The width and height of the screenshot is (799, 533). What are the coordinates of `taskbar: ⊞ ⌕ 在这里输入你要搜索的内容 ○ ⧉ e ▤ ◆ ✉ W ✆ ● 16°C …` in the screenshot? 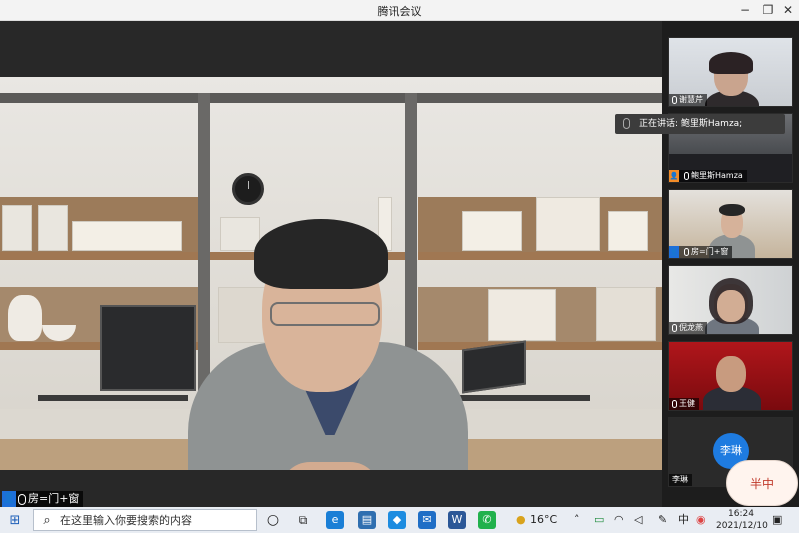 It's located at (399, 520).